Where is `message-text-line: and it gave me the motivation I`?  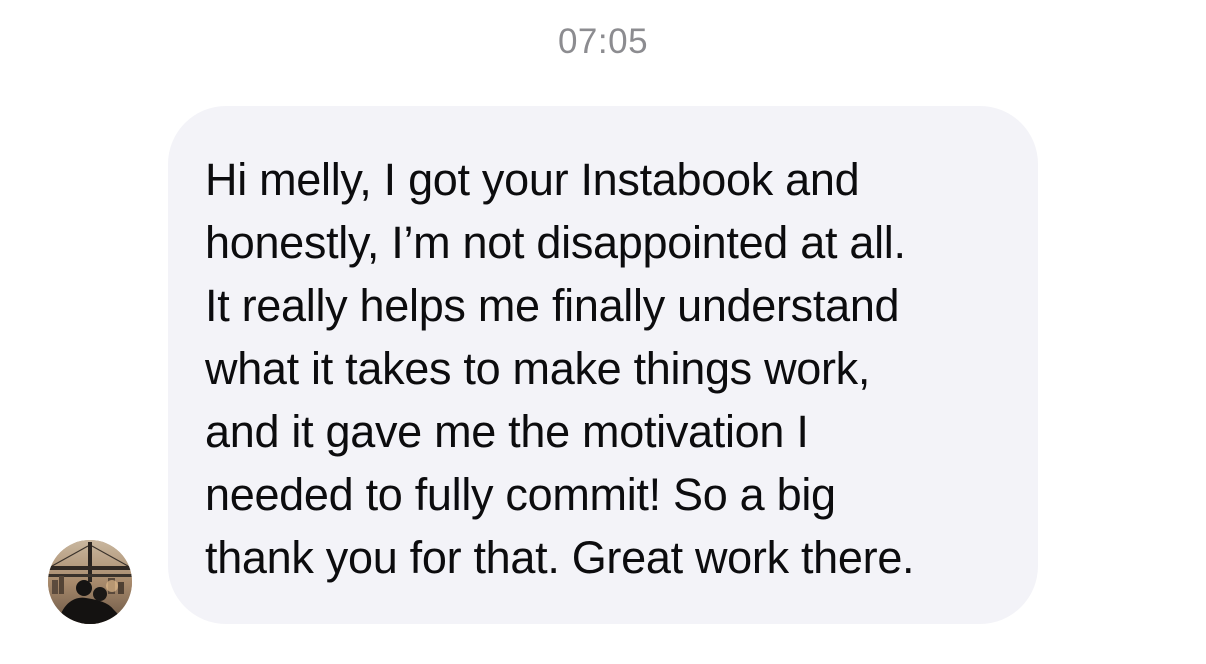
message-text-line: and it gave me the motivation I is located at coordinates (507, 431).